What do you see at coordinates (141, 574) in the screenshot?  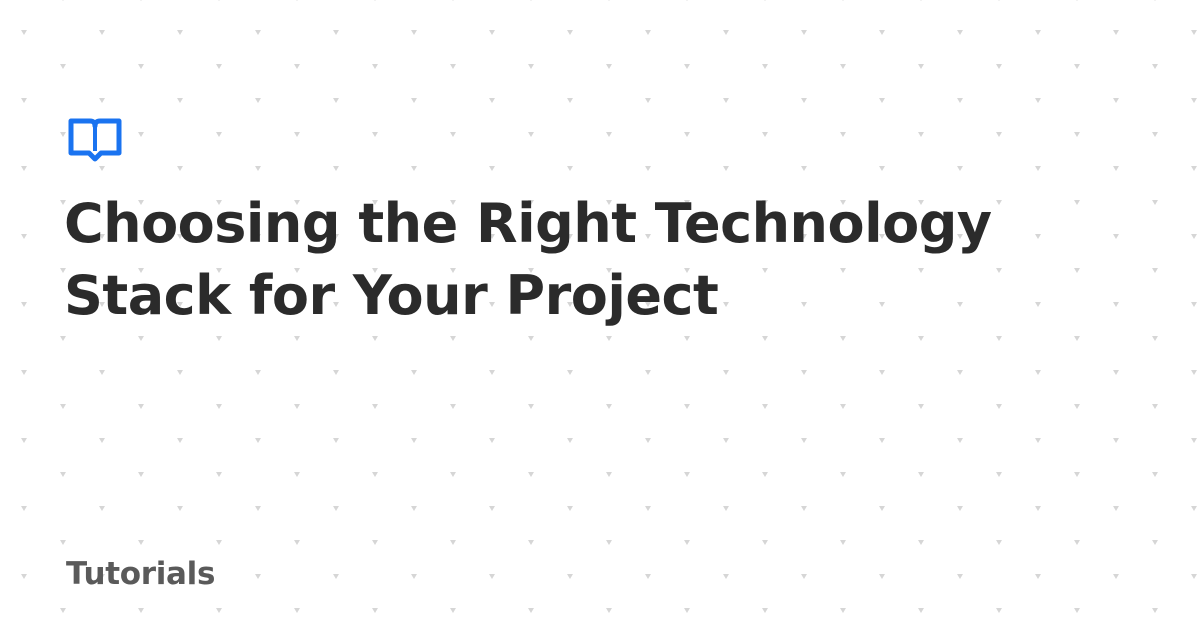 I see `category-label: Tutorials` at bounding box center [141, 574].